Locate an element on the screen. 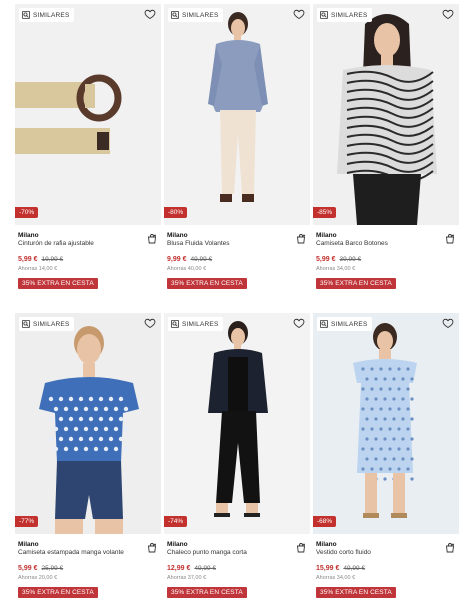 The image size is (475, 611). price-row: 9,99 €49,99 € is located at coordinates (237, 259).